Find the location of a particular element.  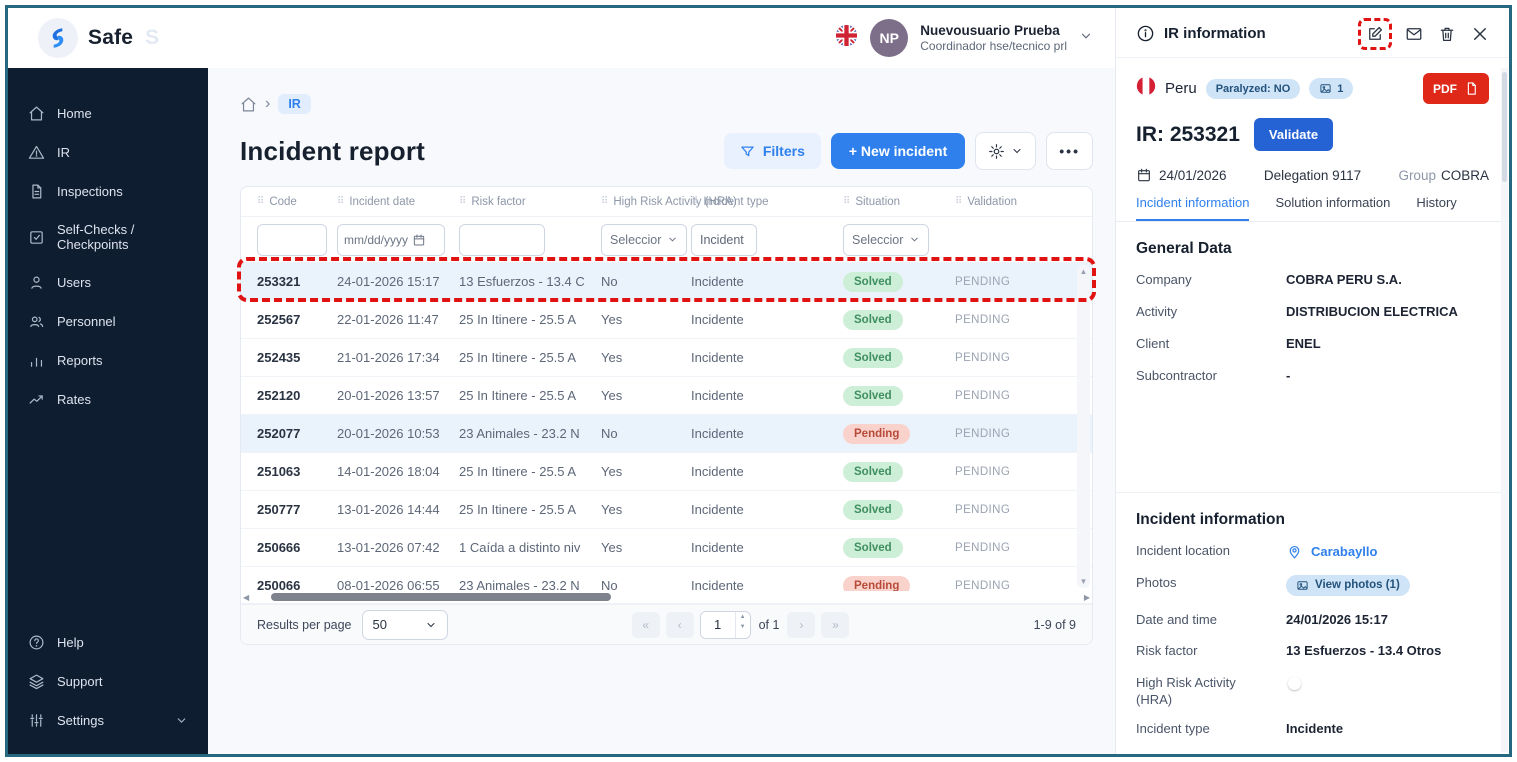

column-header-incident-date: ⠿ Incident date is located at coordinates (398, 202).